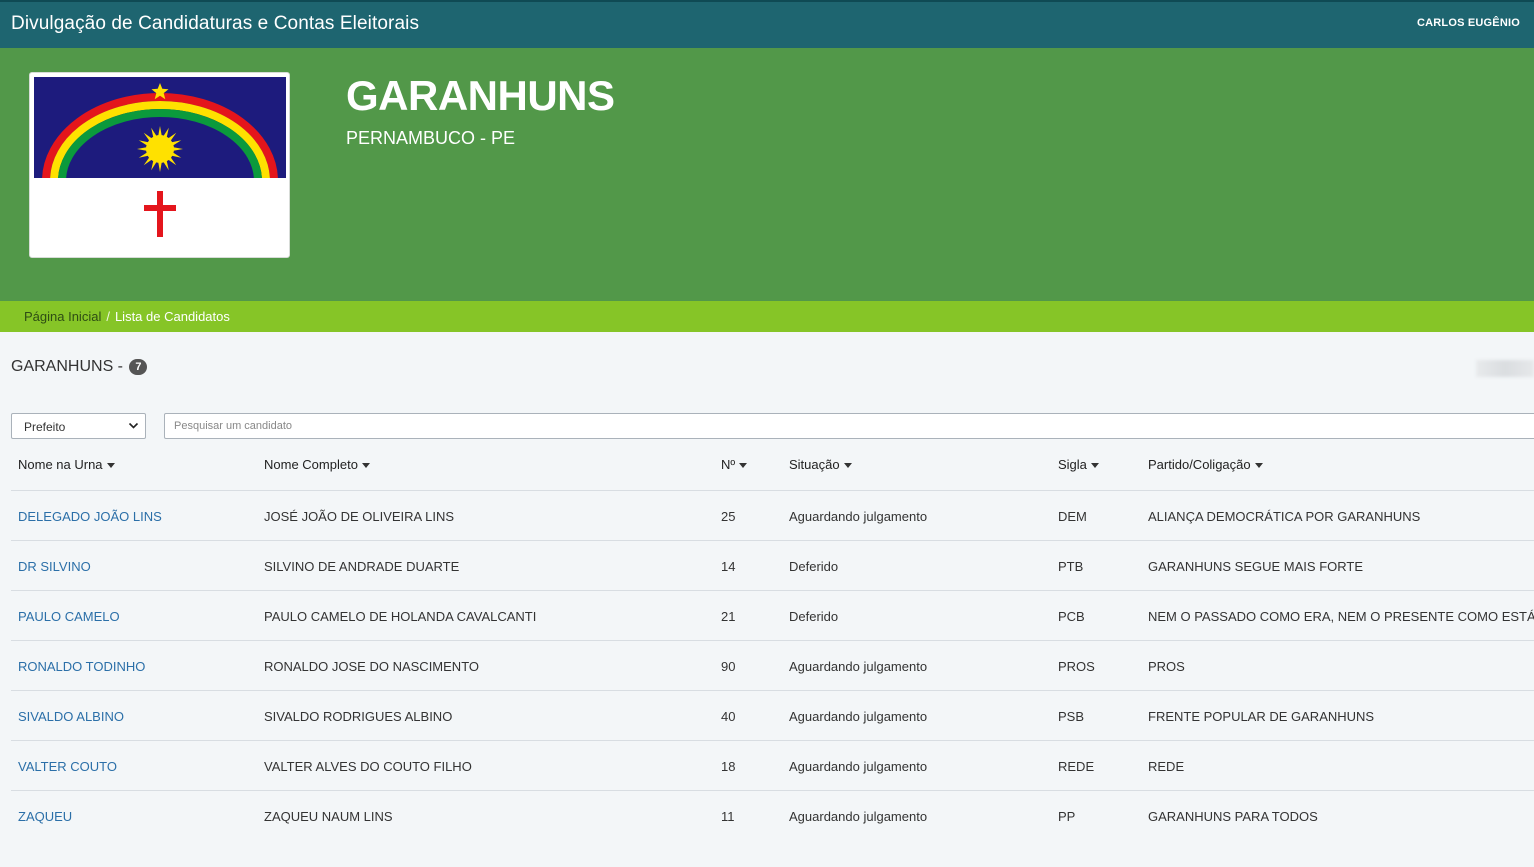 The width and height of the screenshot is (1534, 867). I want to click on coalition-cell: ALIANÇA DEMOCRÁTICA POR GARANHUNS, so click(1284, 516).